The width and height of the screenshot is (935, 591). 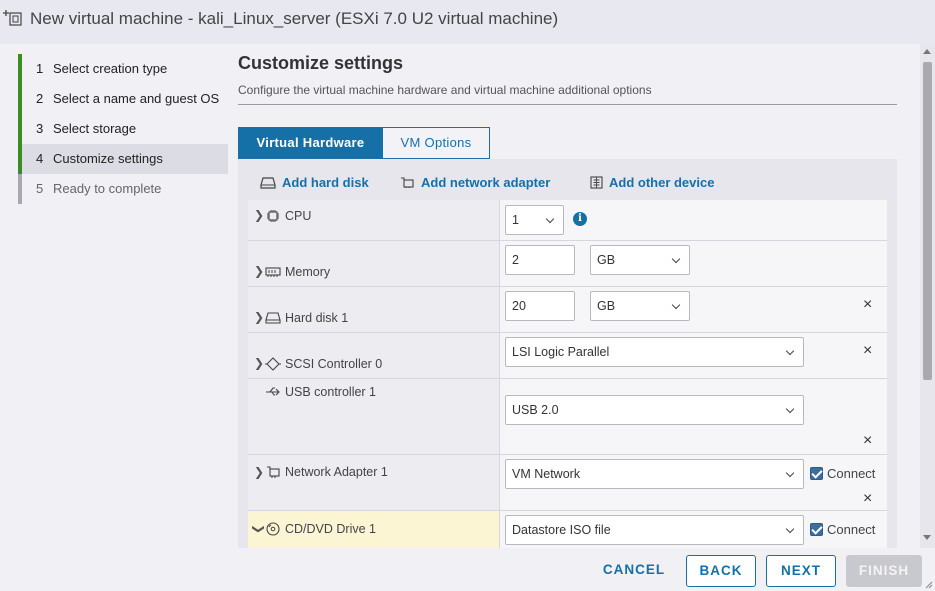 I want to click on finish-button: FINISH, so click(x=884, y=571).